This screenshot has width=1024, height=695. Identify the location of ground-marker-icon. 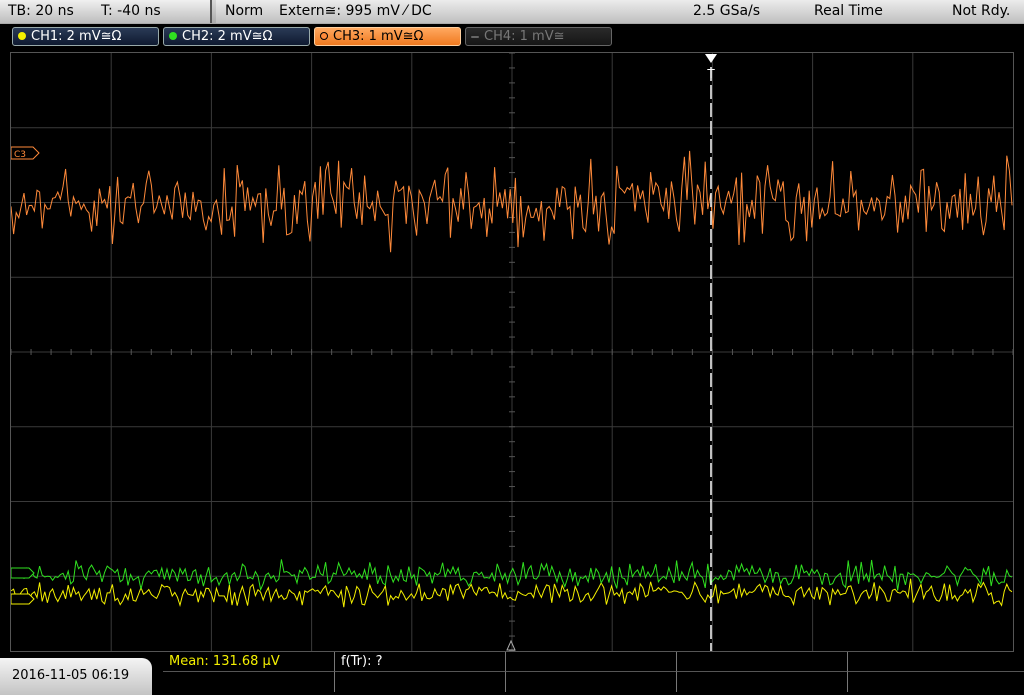
(511, 645).